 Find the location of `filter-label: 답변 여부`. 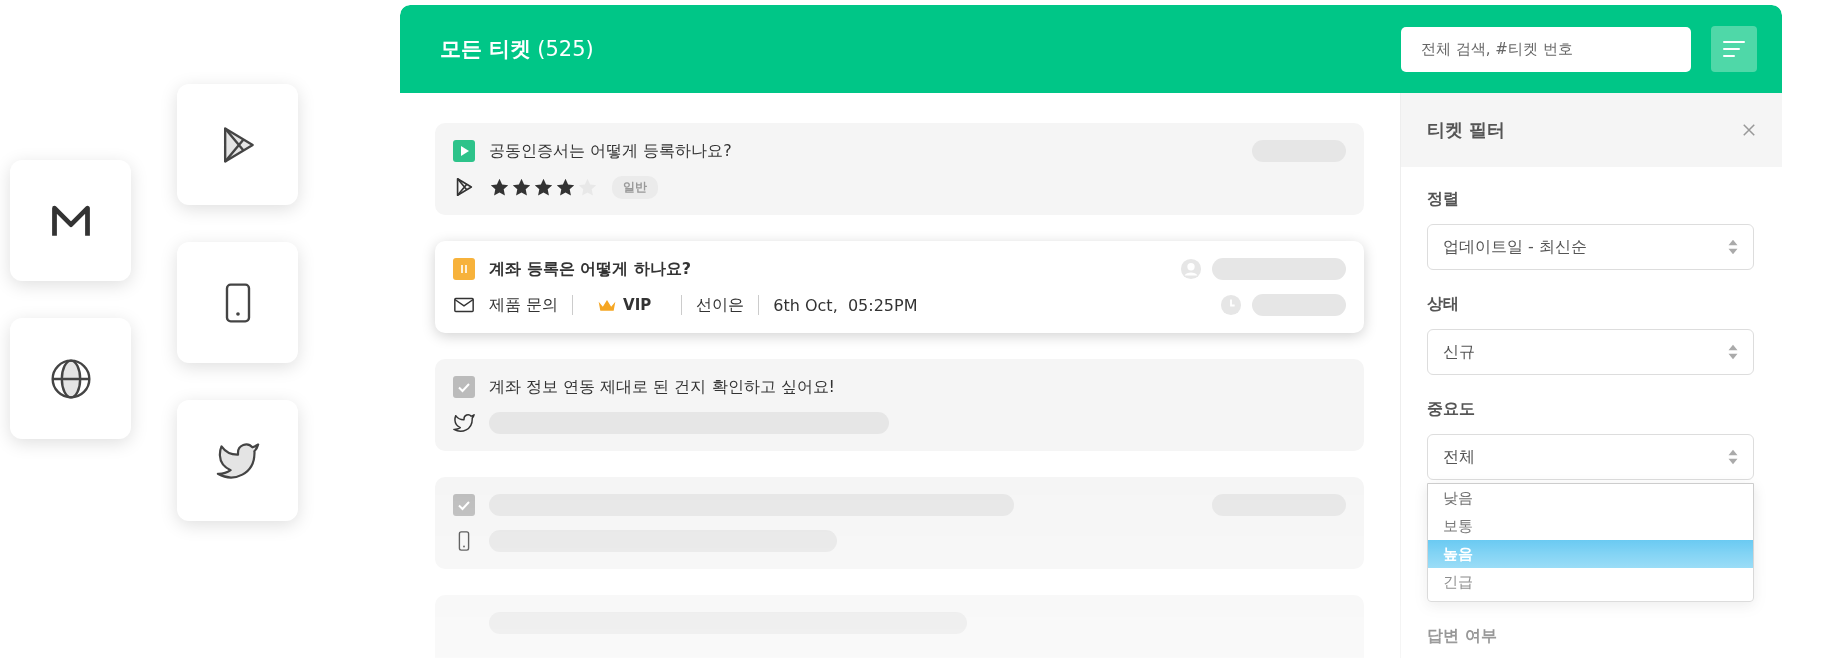

filter-label: 답변 여부 is located at coordinates (1462, 636).